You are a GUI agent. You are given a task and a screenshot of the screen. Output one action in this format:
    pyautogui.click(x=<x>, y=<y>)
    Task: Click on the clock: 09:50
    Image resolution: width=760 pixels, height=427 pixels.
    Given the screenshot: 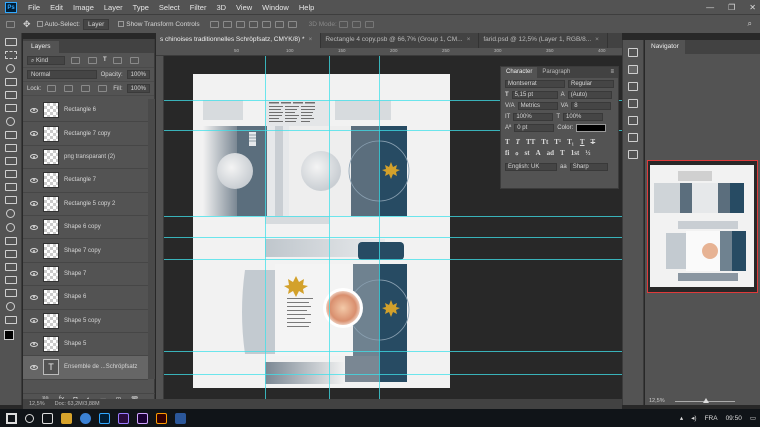 What is the action you would take?
    pyautogui.click(x=734, y=418)
    